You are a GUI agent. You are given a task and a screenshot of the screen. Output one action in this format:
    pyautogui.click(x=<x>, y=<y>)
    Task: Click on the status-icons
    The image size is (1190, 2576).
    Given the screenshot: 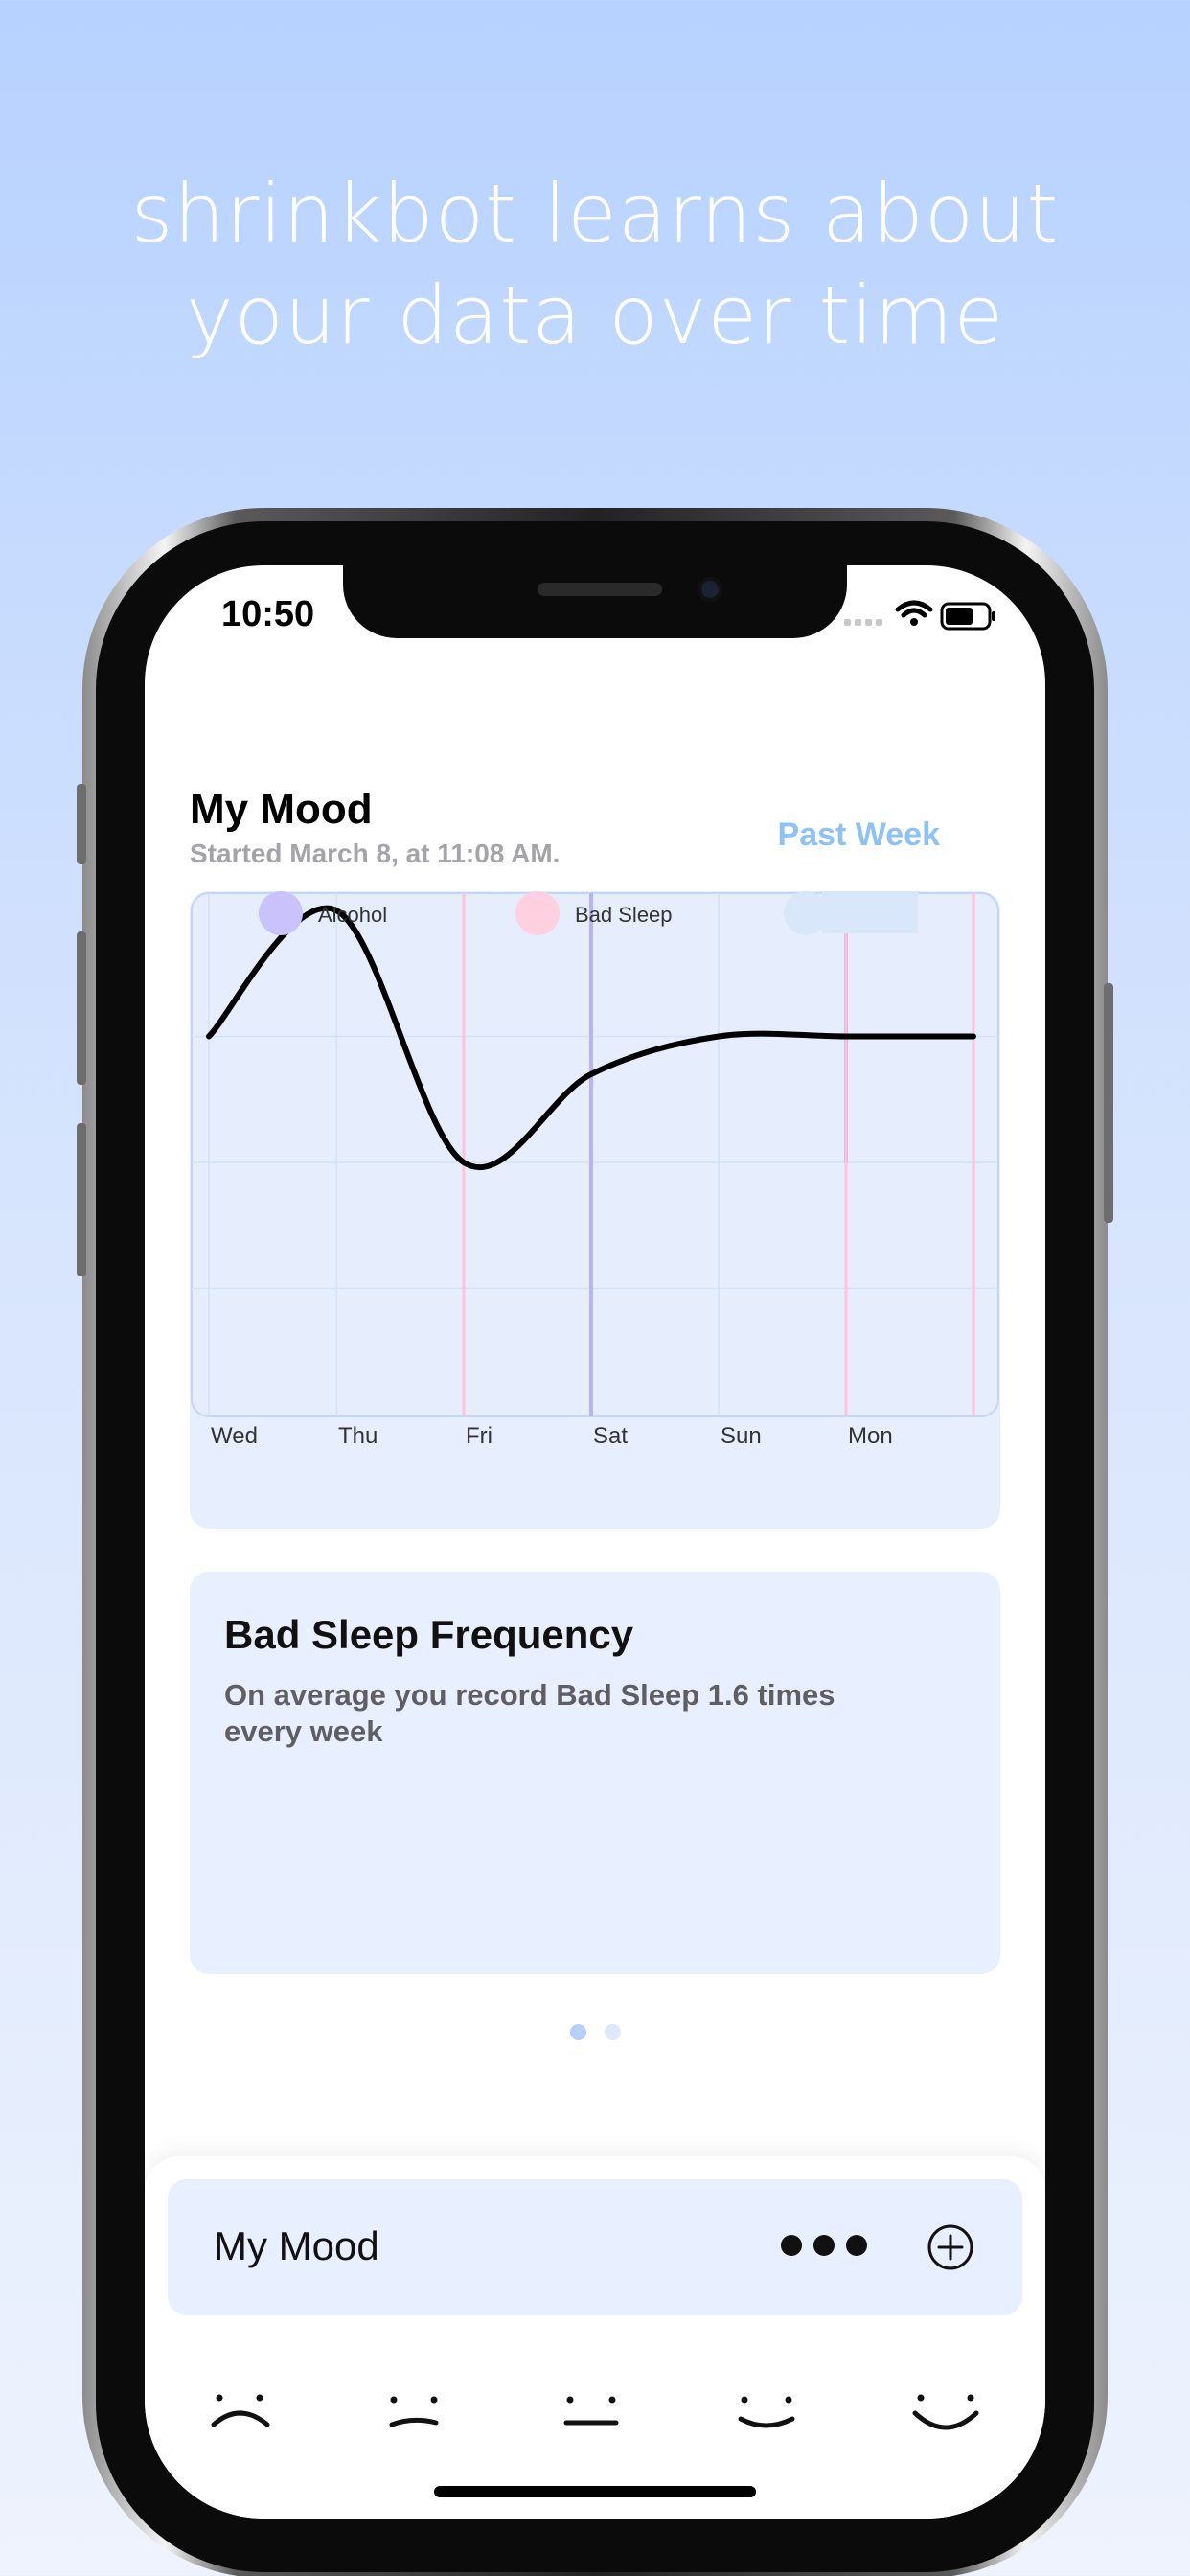 What is the action you would take?
    pyautogui.click(x=918, y=613)
    